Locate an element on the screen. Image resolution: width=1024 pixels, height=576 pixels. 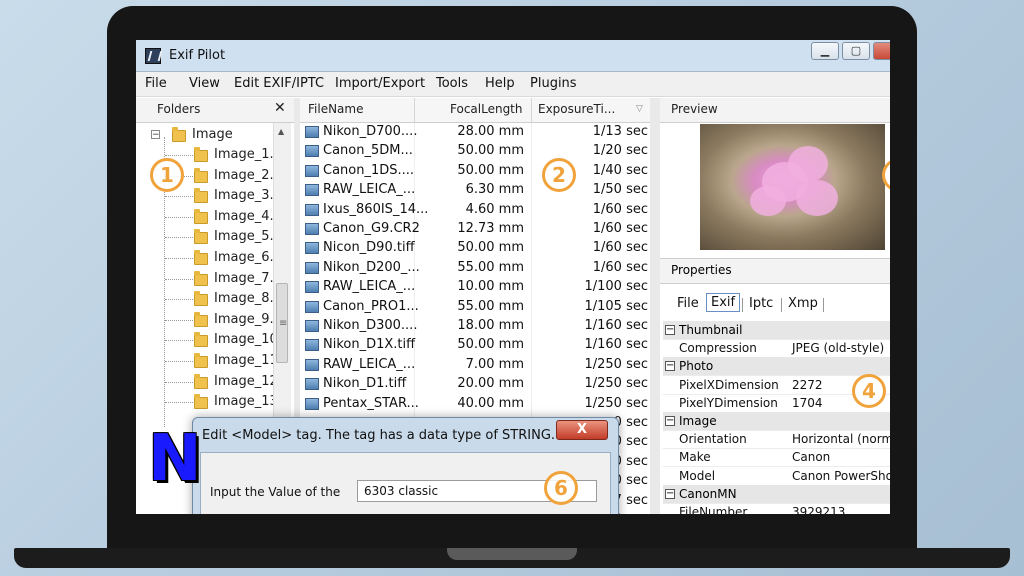
property-value: Horizontal (normal is located at coordinates (841, 439).